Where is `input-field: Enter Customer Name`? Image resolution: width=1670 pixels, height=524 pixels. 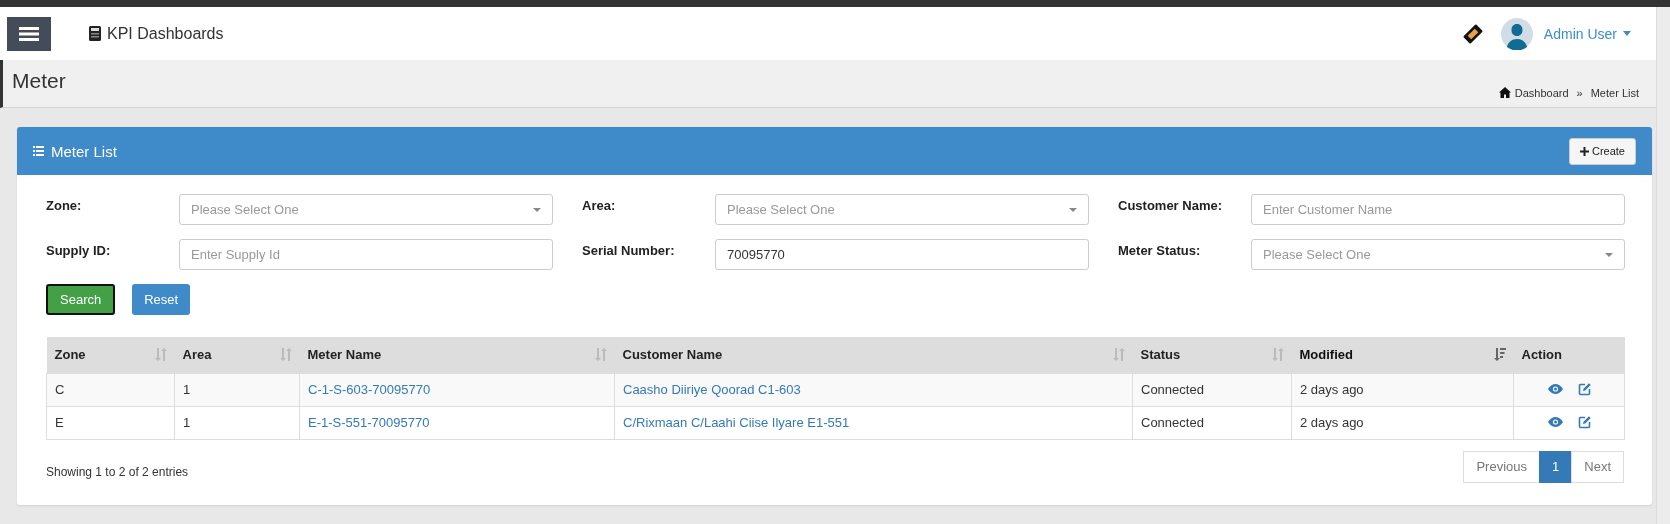
input-field: Enter Customer Name is located at coordinates (1438, 209).